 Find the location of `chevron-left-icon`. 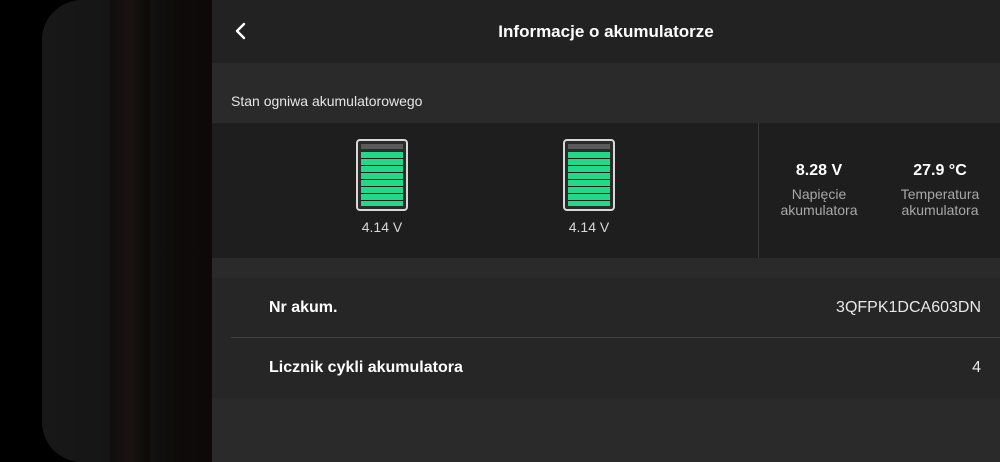

chevron-left-icon is located at coordinates (240, 31).